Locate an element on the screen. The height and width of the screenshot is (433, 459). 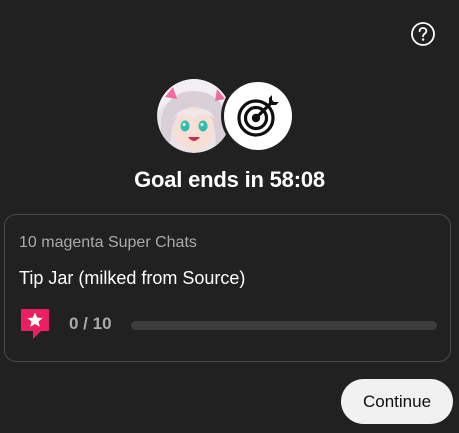
goal-progress-row: 0 / 10 is located at coordinates (229, 323).